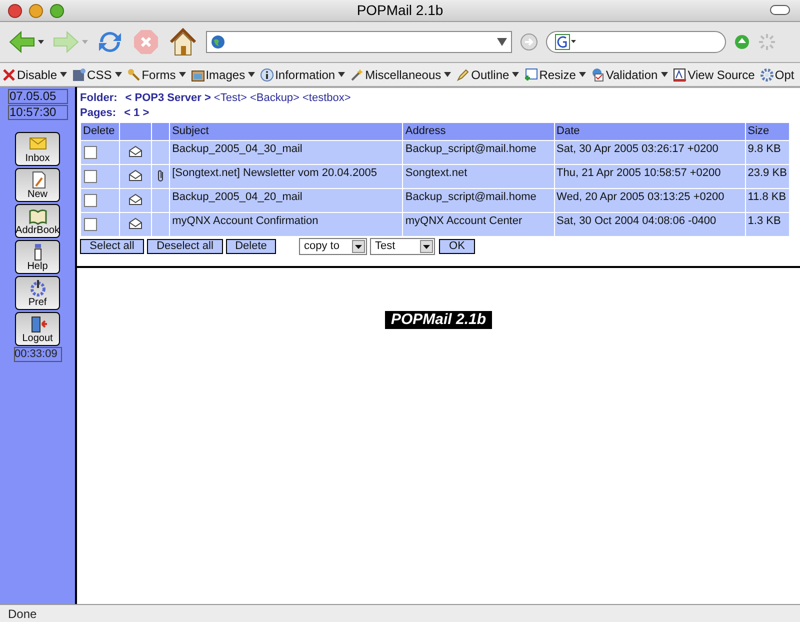  What do you see at coordinates (488, 75) in the screenshot?
I see `toolbar-menu: Outline` at bounding box center [488, 75].